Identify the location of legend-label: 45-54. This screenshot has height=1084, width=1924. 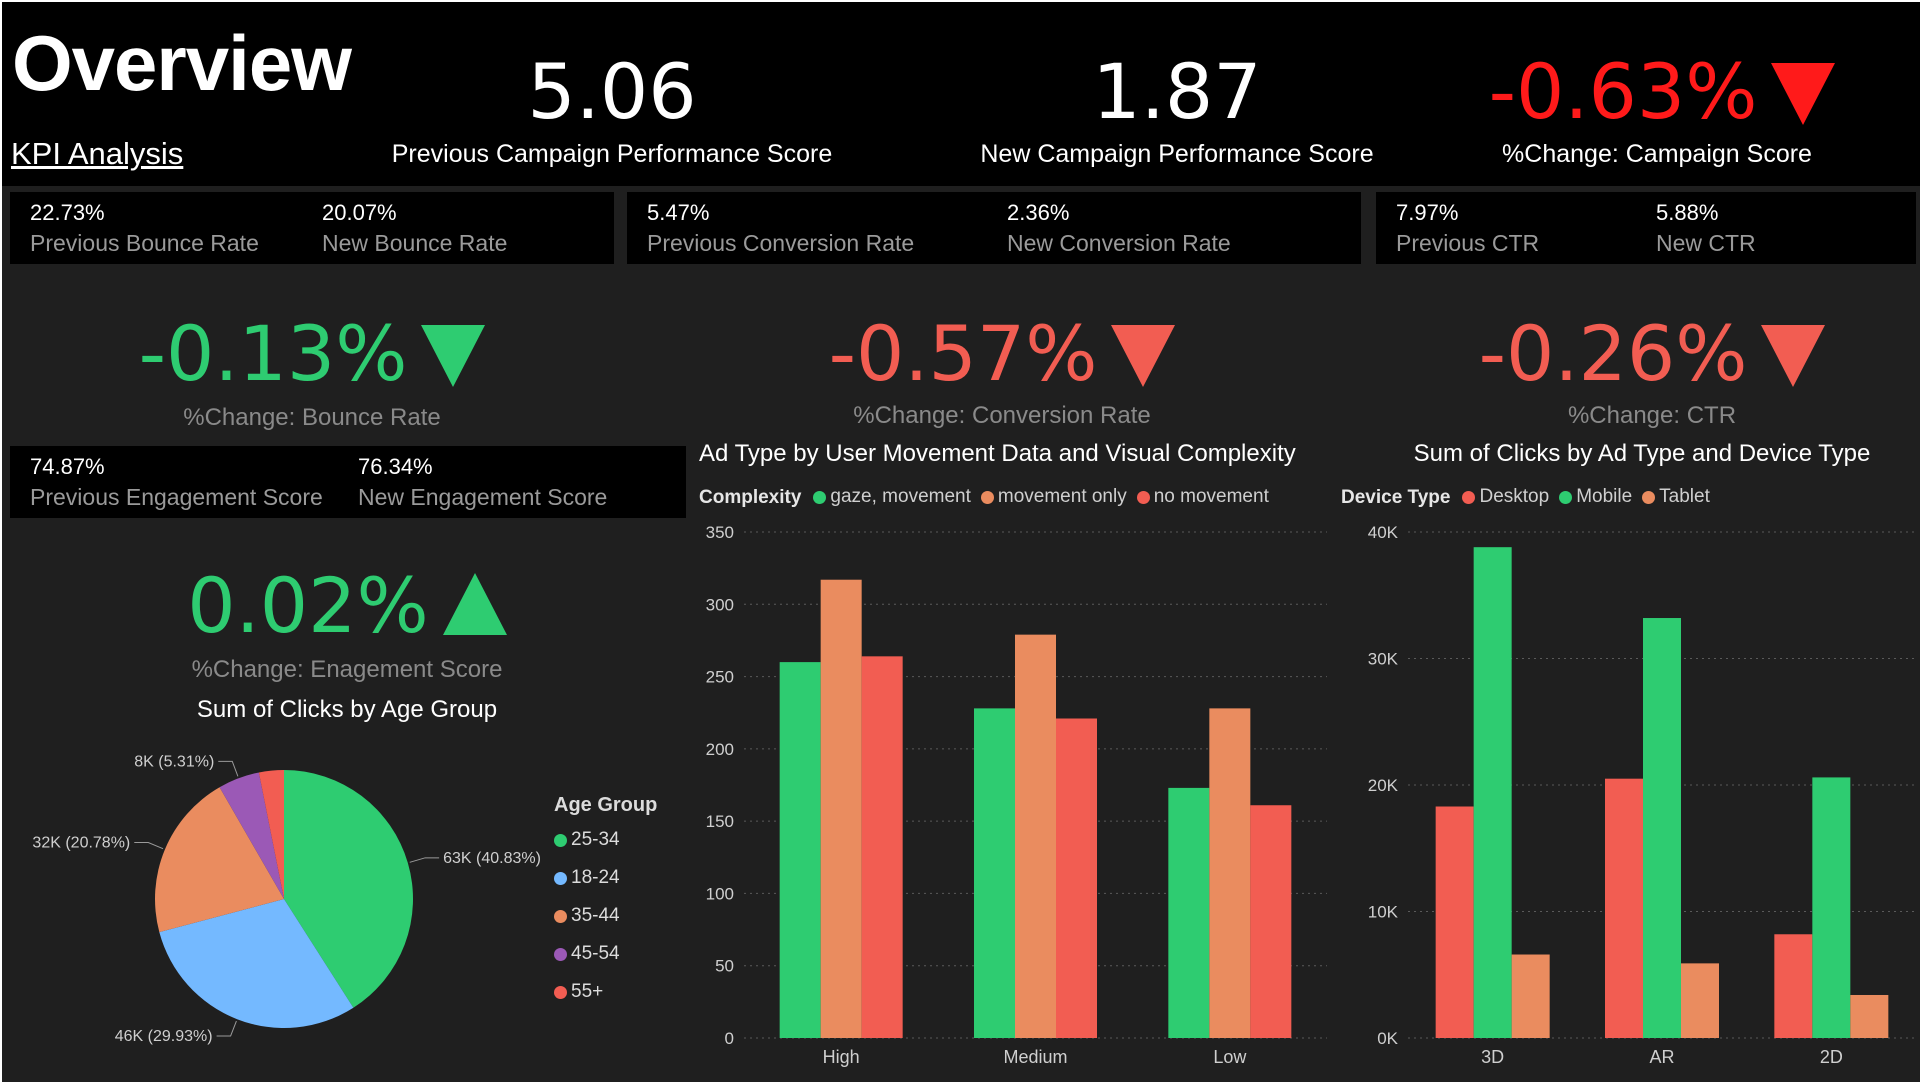
(595, 953).